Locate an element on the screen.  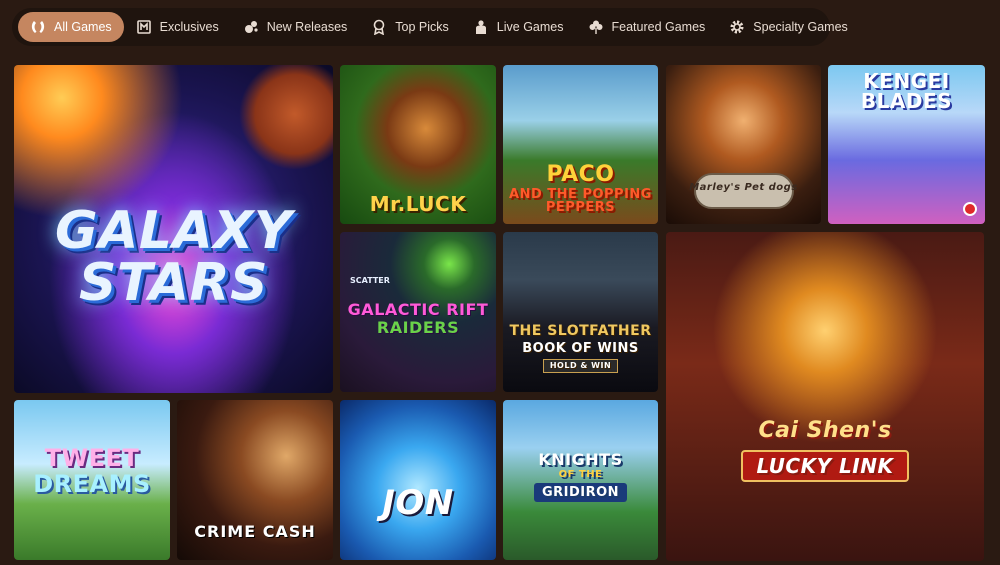
tab-label: Exclusives is located at coordinates (189, 27).